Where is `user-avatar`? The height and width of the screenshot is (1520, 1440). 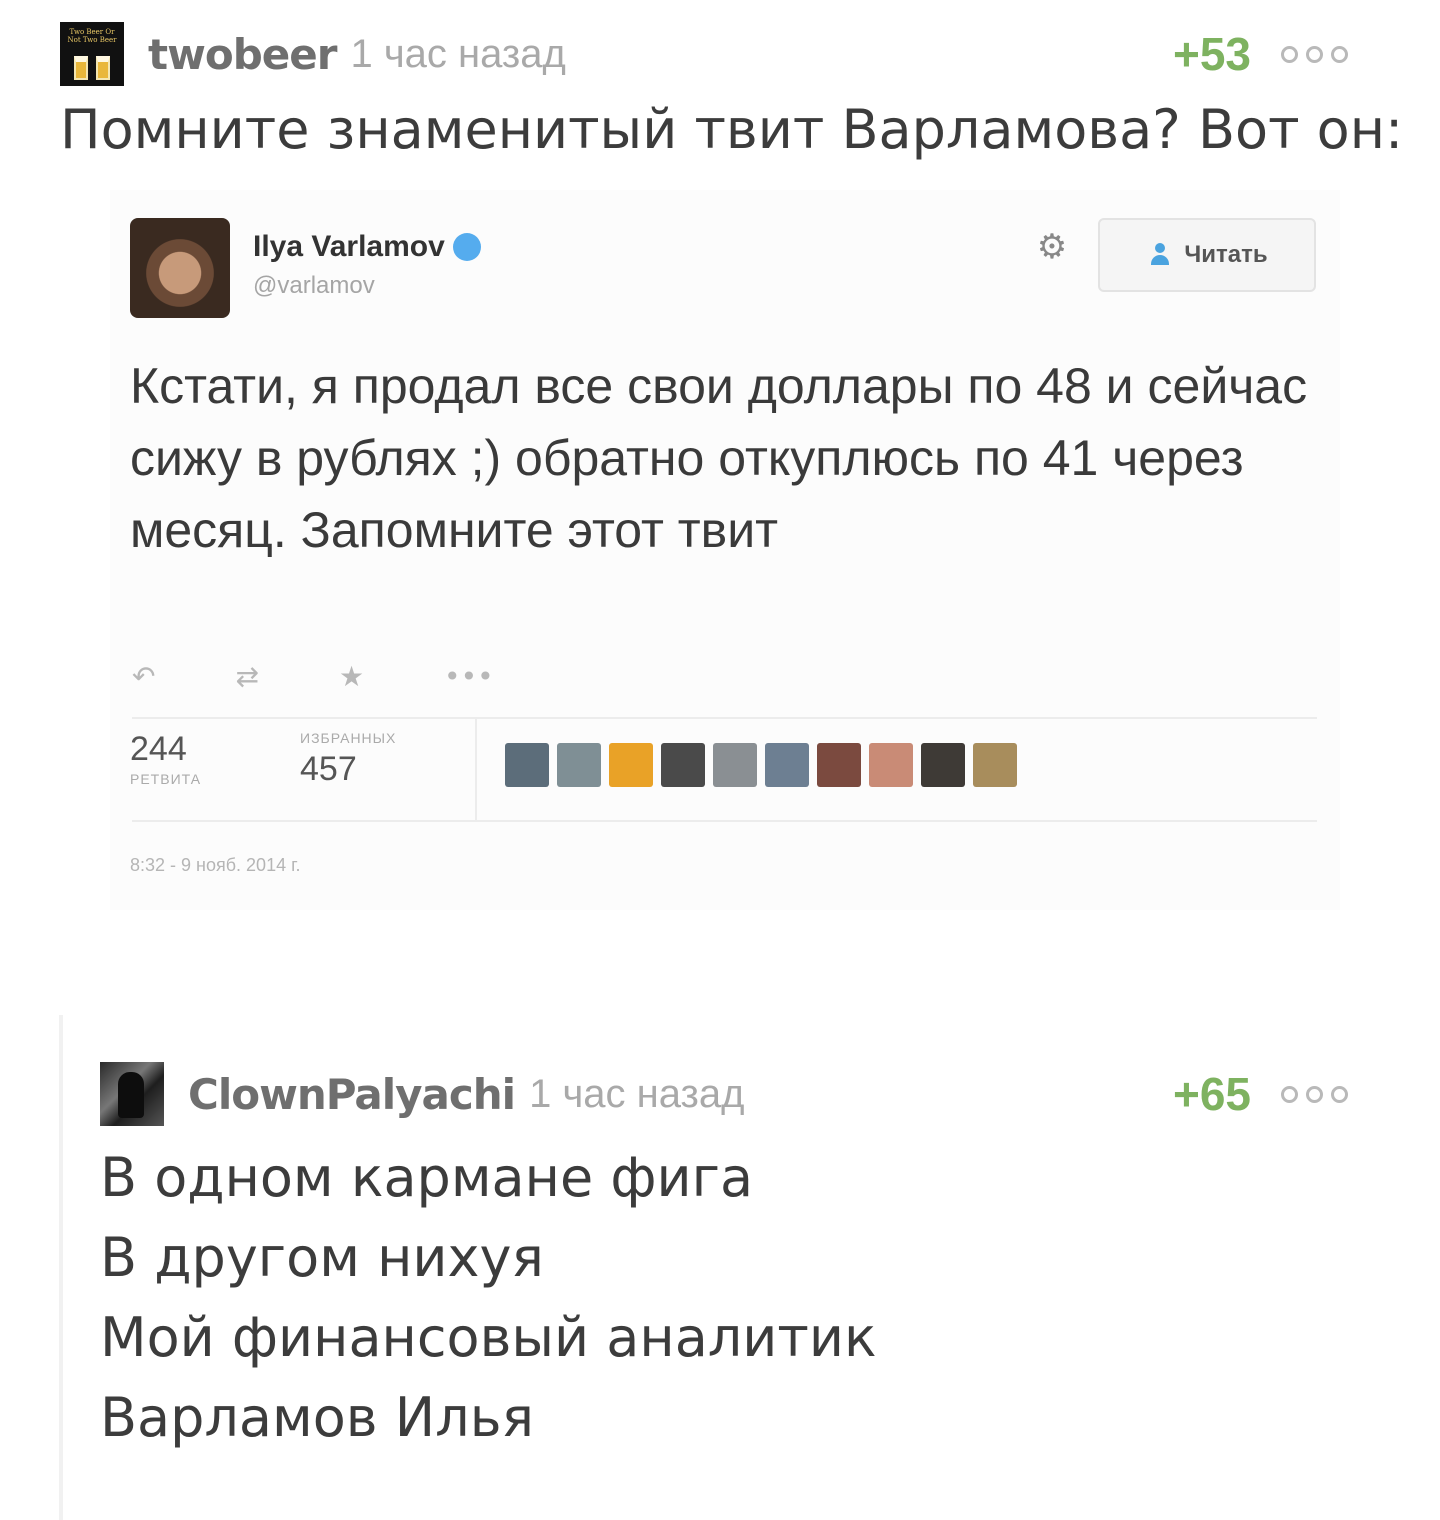 user-avatar is located at coordinates (132, 1094).